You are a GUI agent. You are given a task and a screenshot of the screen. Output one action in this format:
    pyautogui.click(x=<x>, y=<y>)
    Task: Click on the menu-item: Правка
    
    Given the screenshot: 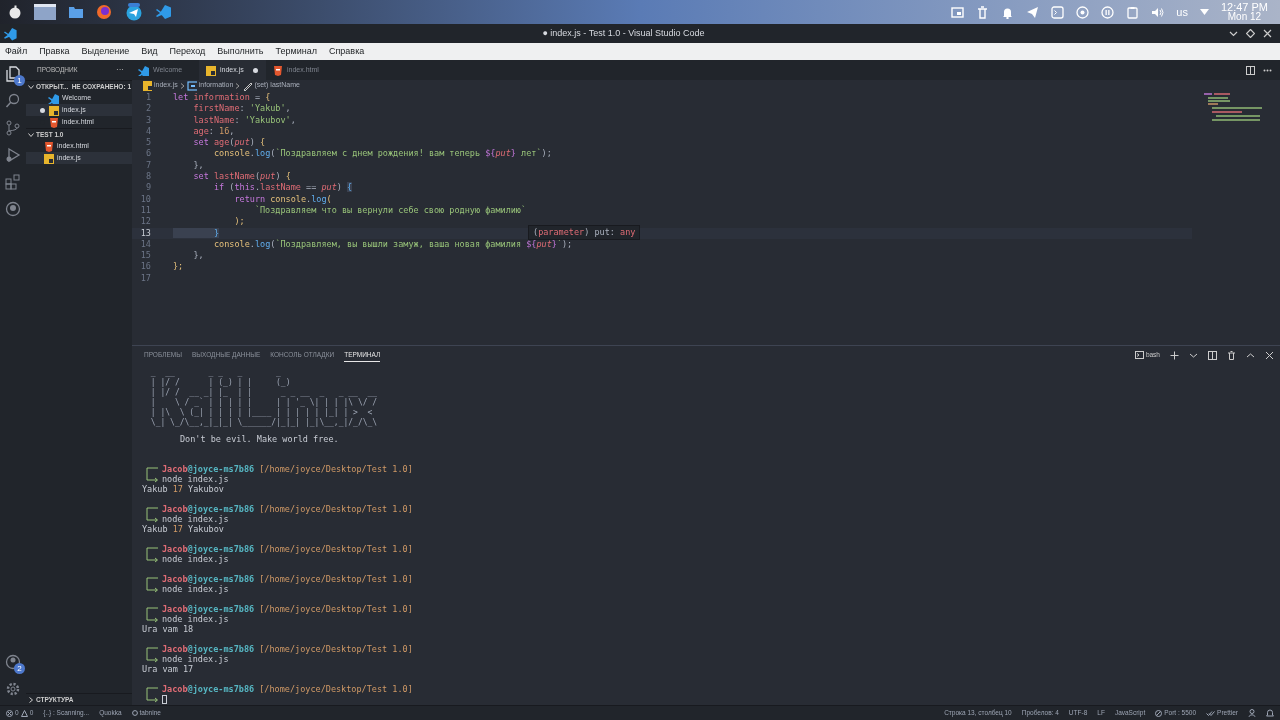 What is the action you would take?
    pyautogui.click(x=54, y=51)
    